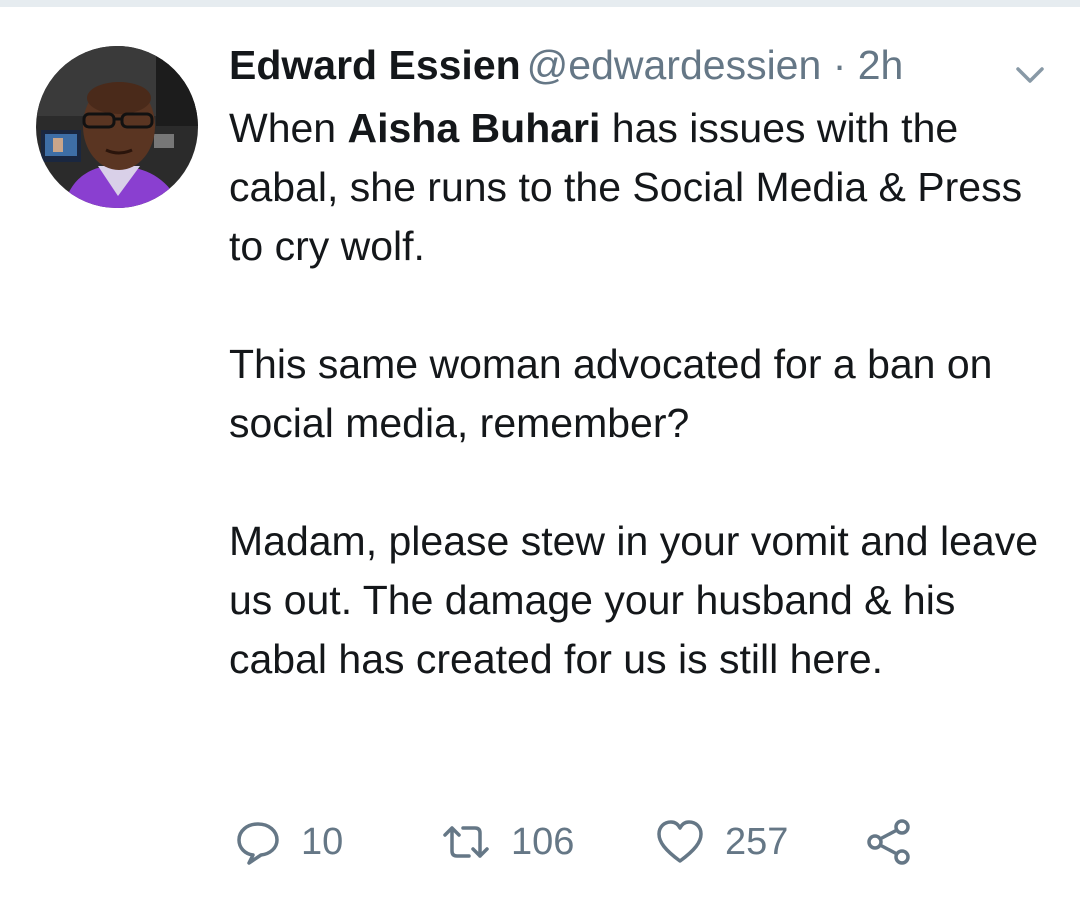 The width and height of the screenshot is (1080, 900). Describe the element at coordinates (289, 842) in the screenshot. I see `reply-button: 10` at that location.